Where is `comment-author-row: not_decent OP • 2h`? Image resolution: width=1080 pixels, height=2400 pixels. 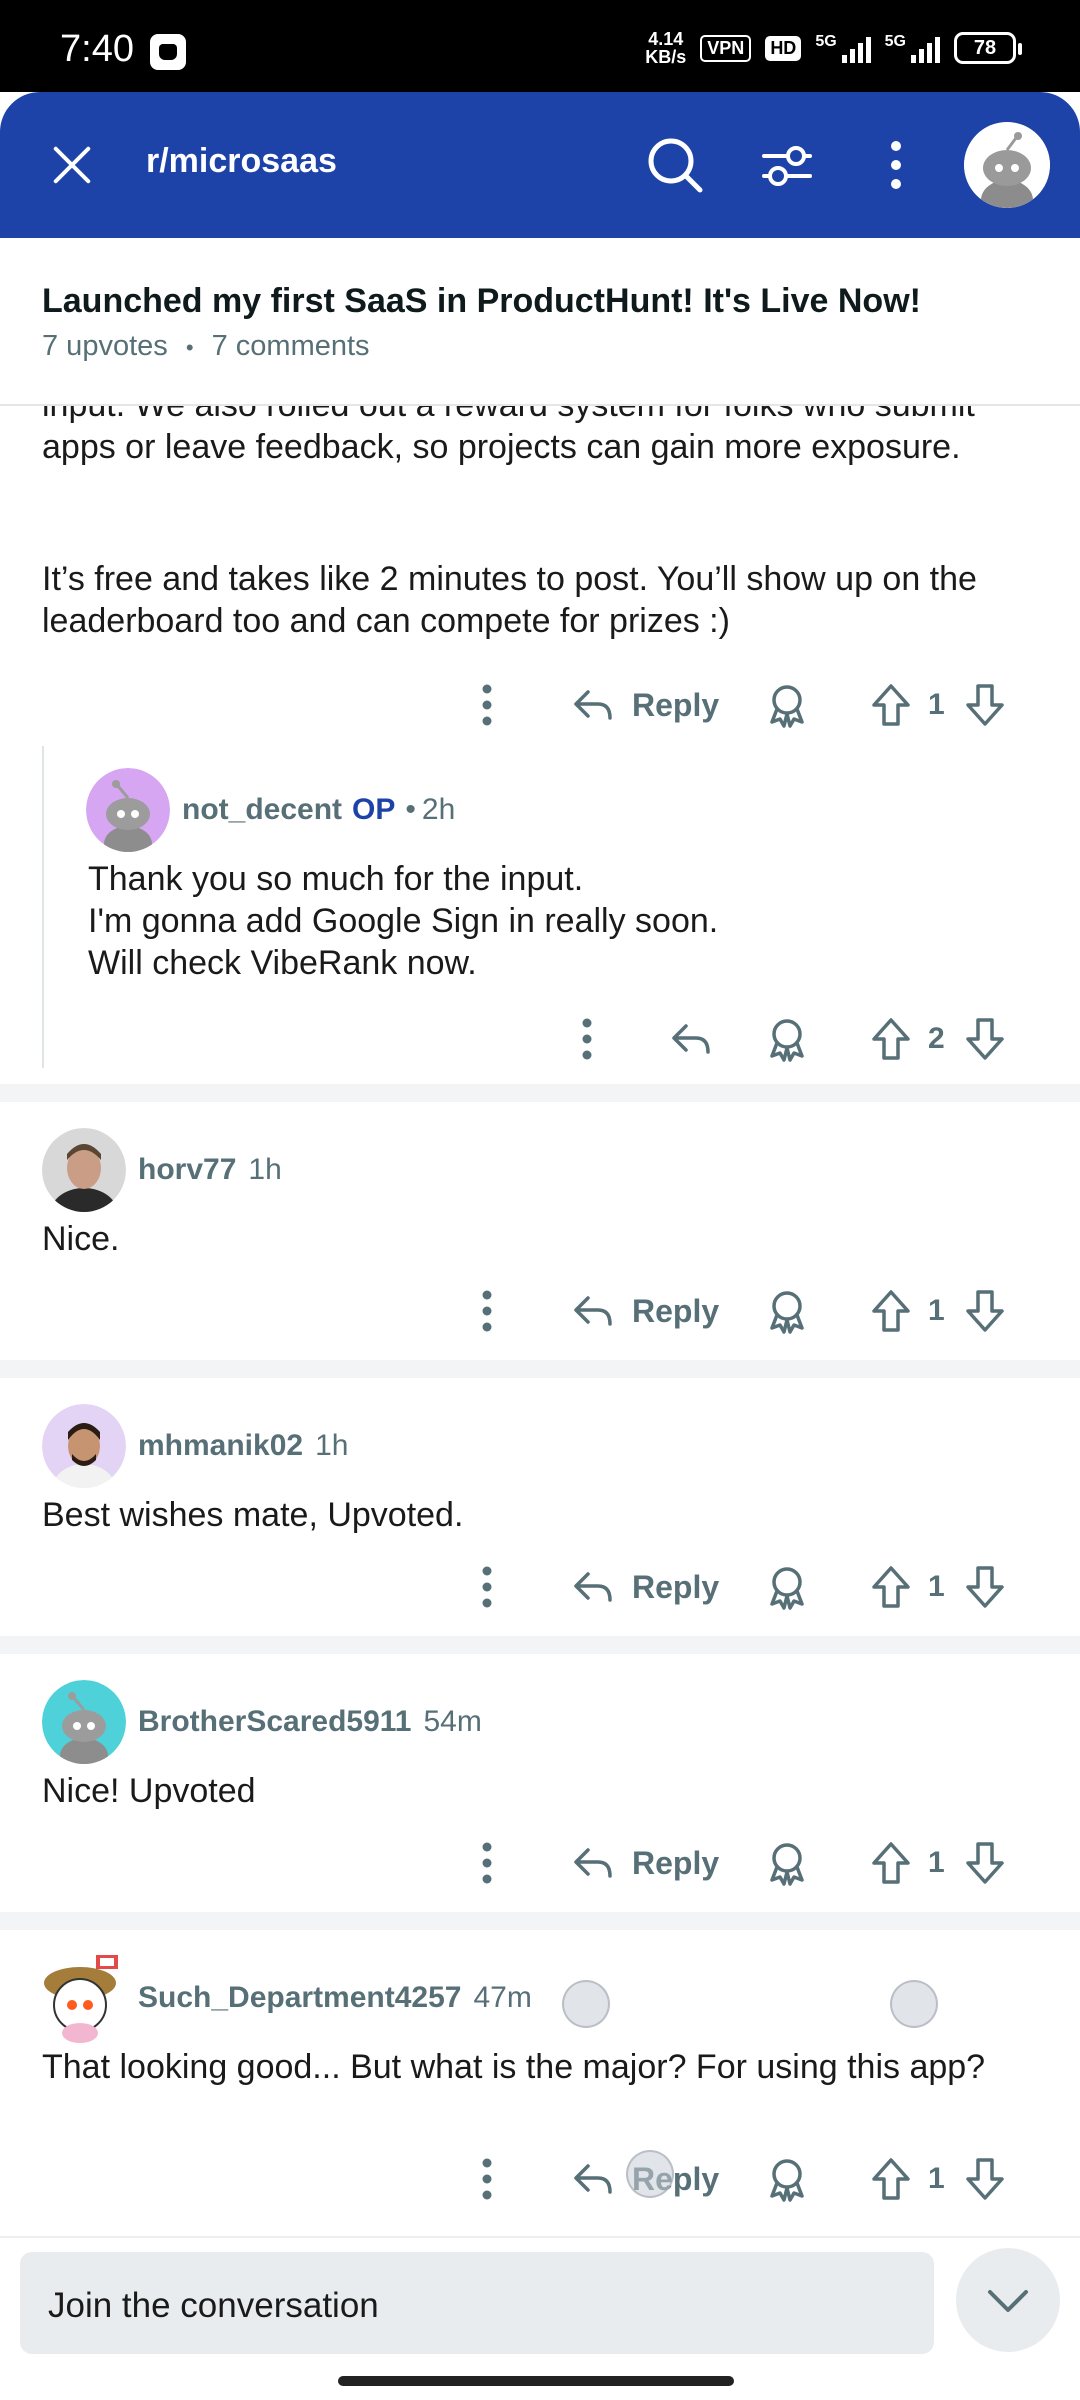
comment-author-row: not_decent OP • 2h is located at coordinates (270, 810).